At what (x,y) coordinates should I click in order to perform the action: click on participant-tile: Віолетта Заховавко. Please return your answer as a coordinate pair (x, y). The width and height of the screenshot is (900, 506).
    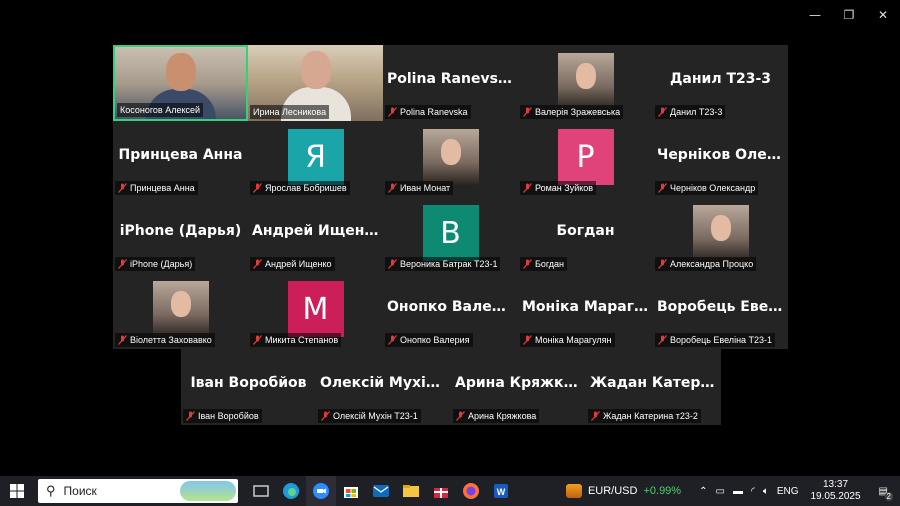
    Looking at the image, I should click on (180, 311).